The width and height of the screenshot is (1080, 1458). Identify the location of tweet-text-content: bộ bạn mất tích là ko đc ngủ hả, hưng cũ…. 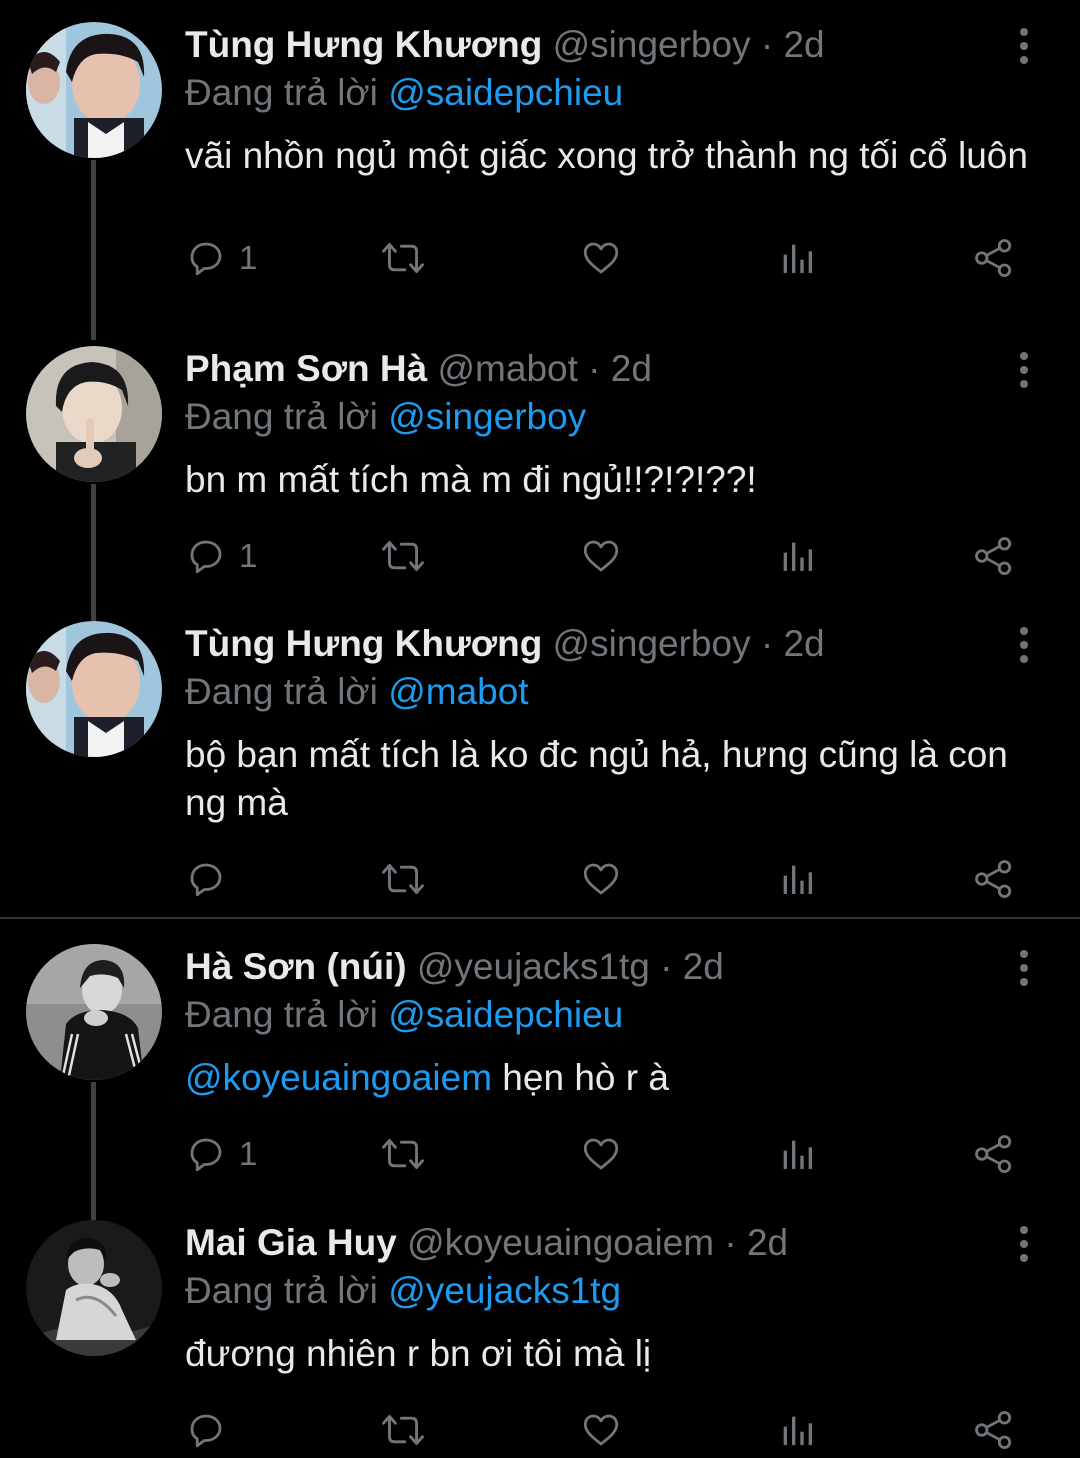
(596, 778).